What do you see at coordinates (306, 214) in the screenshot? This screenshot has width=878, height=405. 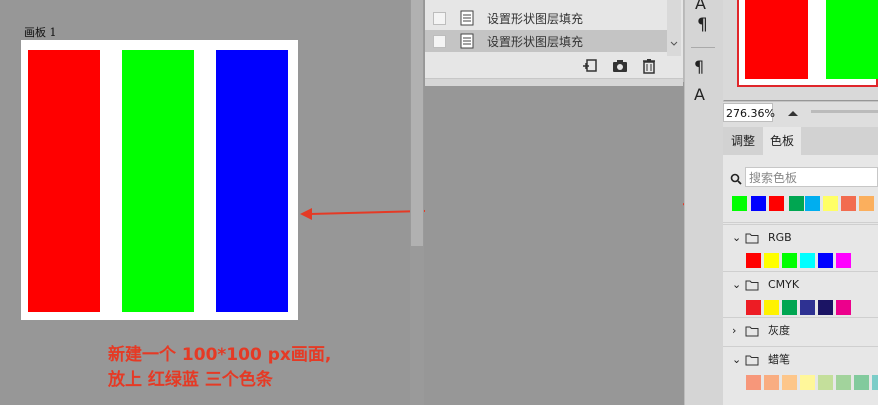 I see `annotation-arrow-head` at bounding box center [306, 214].